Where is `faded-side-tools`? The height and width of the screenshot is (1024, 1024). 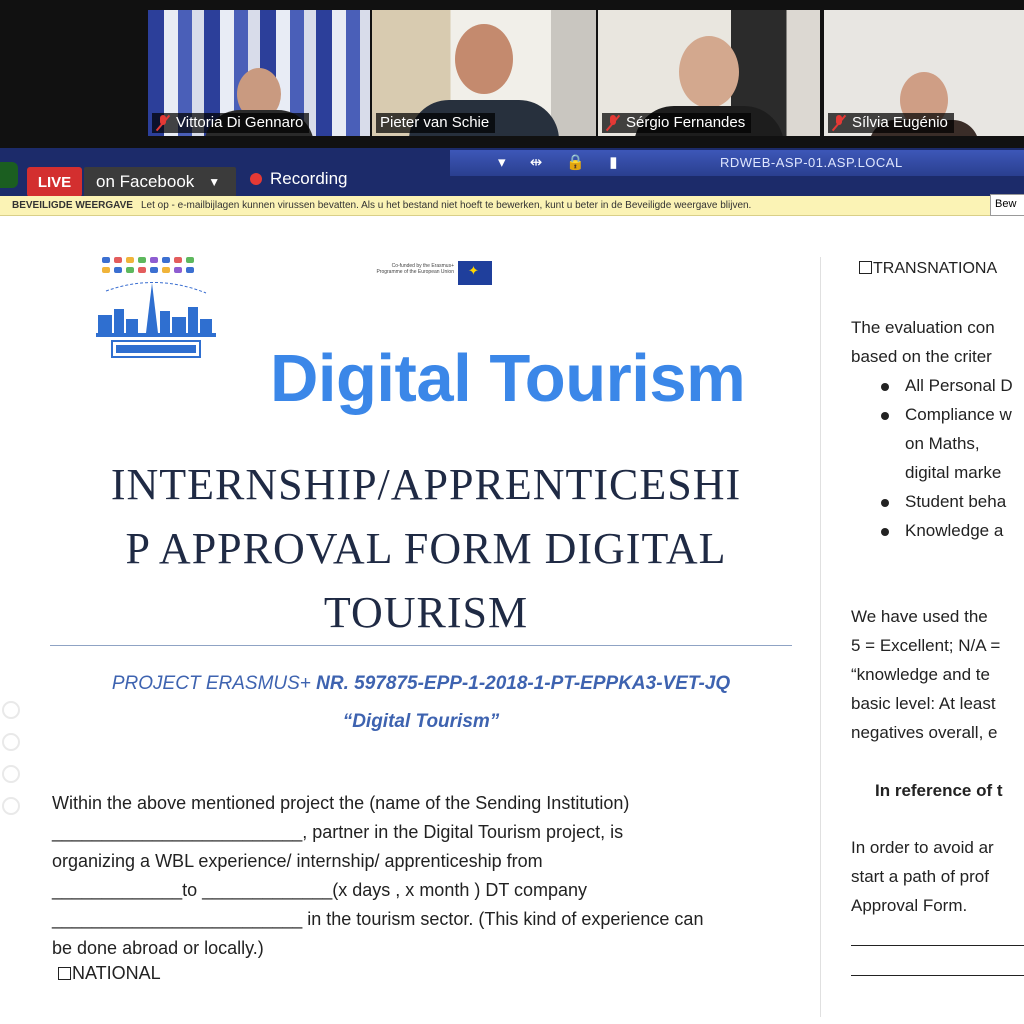 faded-side-tools is located at coordinates (11, 847).